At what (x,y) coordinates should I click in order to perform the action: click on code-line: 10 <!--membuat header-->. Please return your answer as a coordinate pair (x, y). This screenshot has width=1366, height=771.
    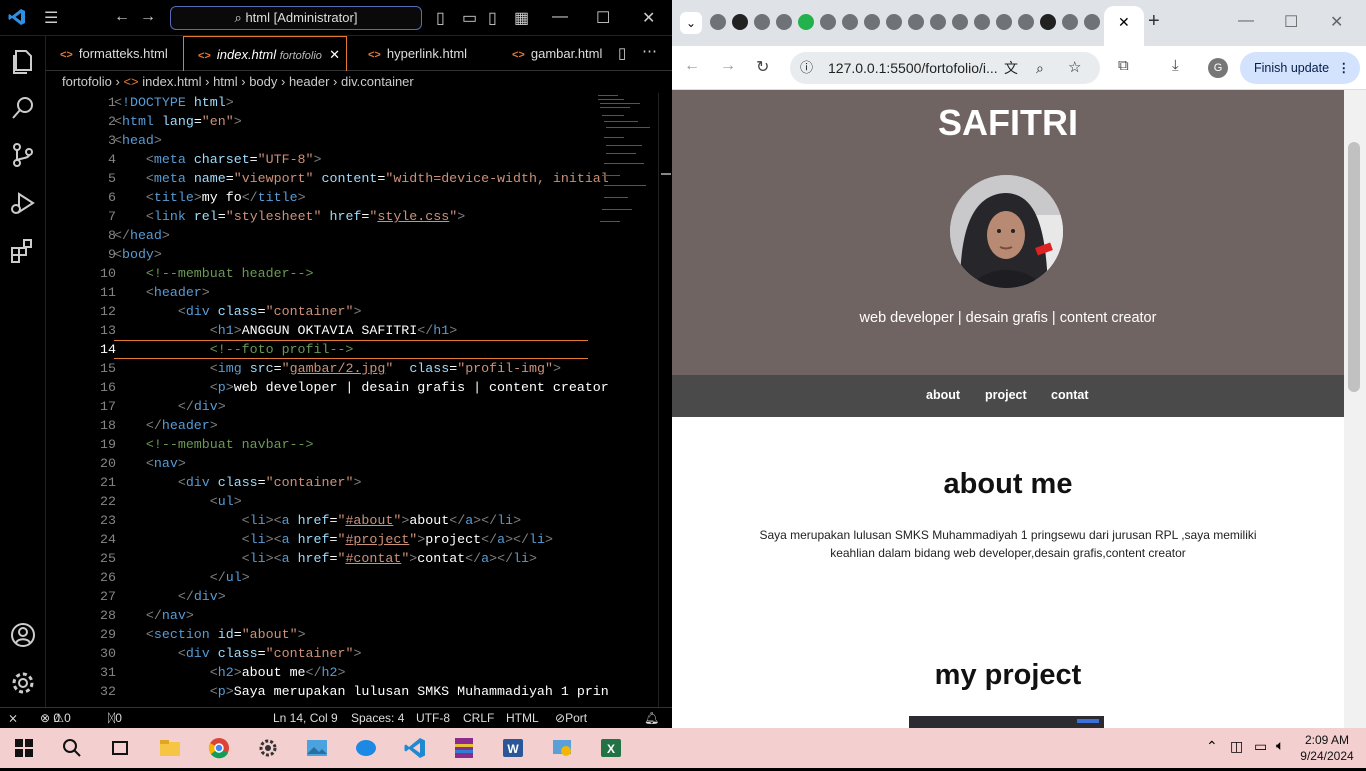
    Looking at the image, I should click on (326, 273).